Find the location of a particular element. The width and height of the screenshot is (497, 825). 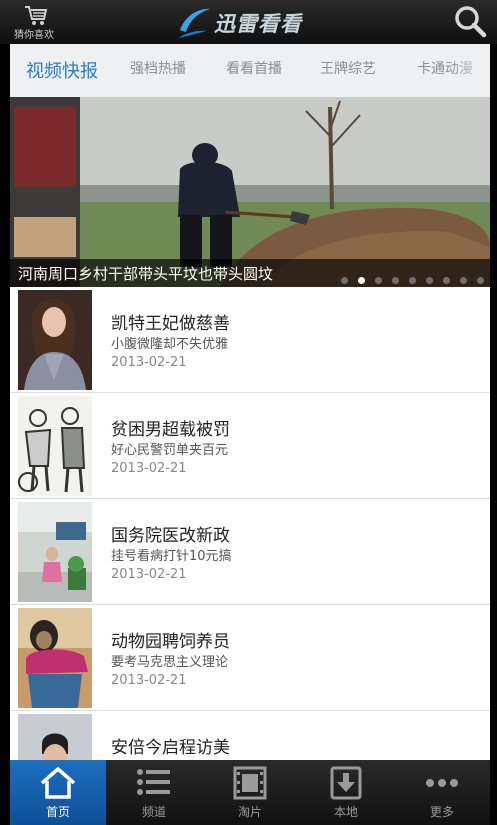

nav-label: 更多 is located at coordinates (441, 812).